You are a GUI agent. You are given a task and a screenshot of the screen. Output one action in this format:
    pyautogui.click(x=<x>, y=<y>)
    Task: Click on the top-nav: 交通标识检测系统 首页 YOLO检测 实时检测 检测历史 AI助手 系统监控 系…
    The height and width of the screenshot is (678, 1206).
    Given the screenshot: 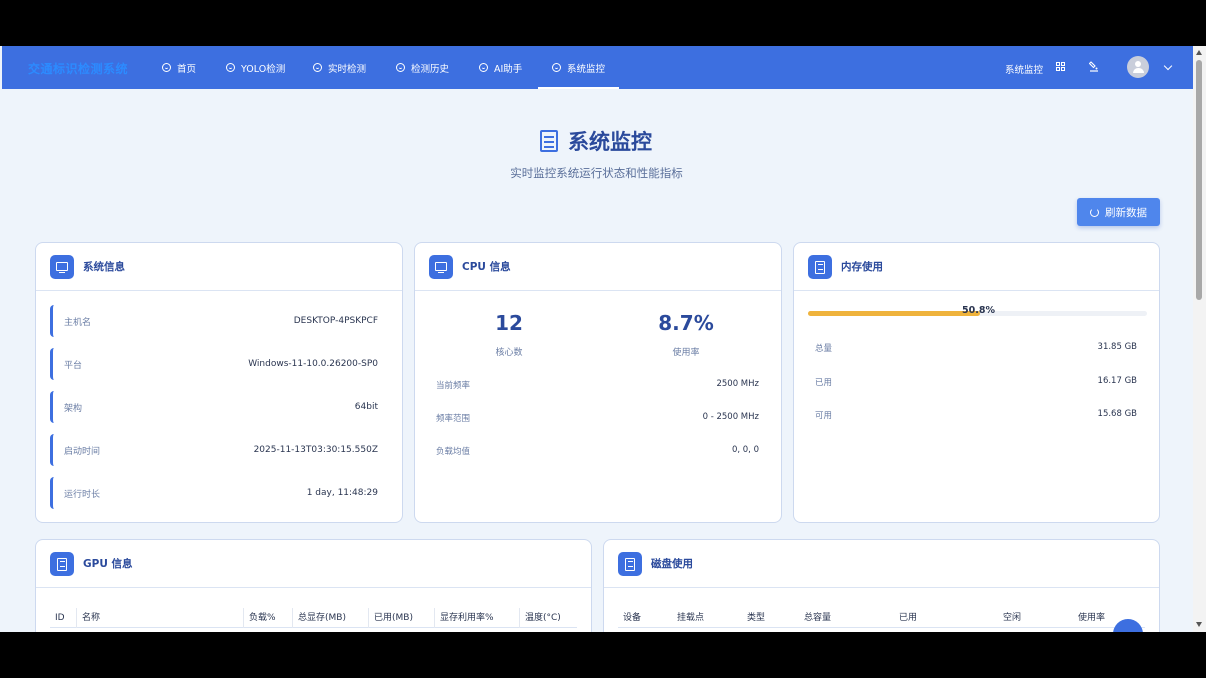 What is the action you would take?
    pyautogui.click(x=597, y=67)
    